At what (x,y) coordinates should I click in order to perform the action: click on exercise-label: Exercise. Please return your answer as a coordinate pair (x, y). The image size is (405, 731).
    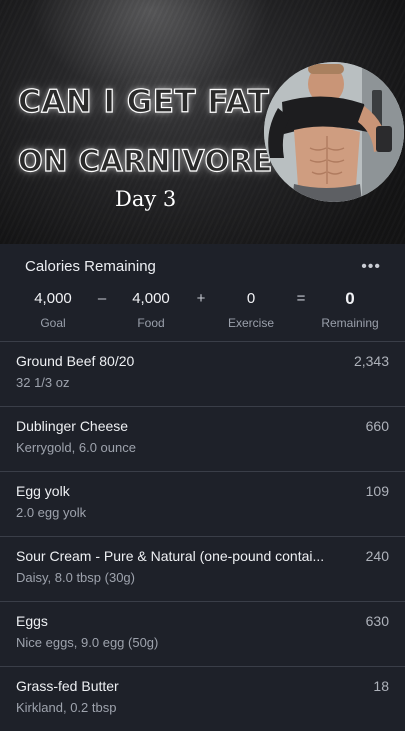
    Looking at the image, I should click on (250, 323).